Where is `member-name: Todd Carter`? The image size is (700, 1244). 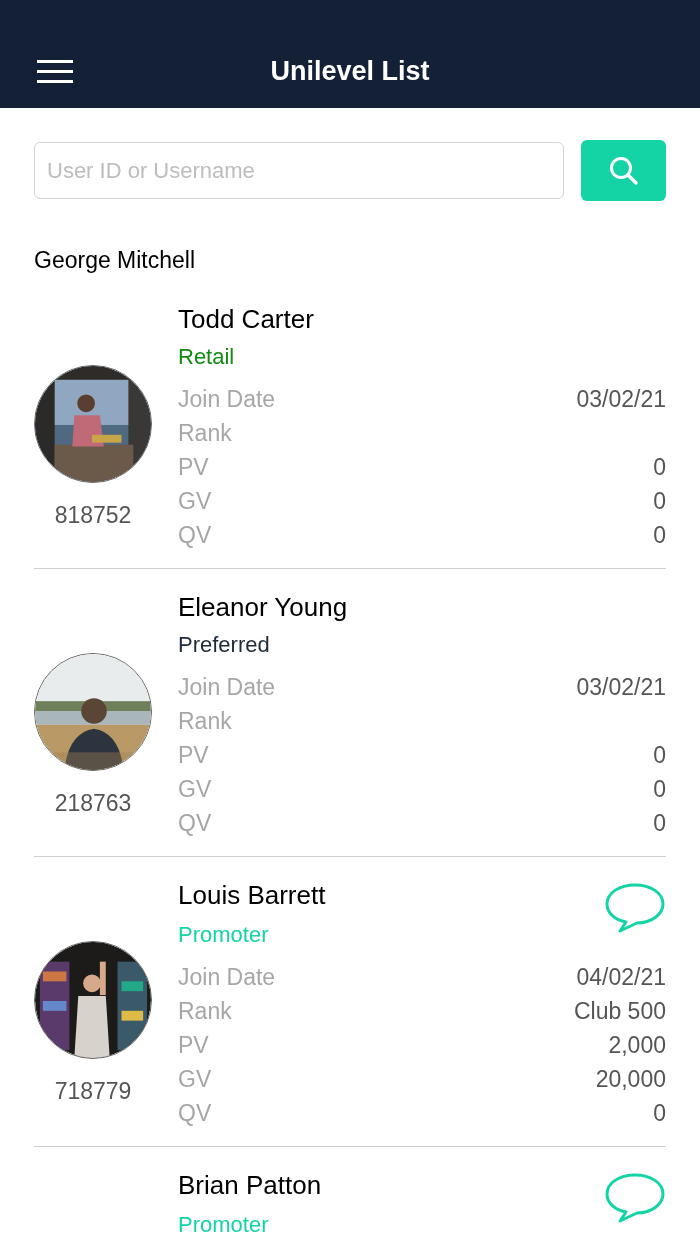 member-name: Todd Carter is located at coordinates (246, 319).